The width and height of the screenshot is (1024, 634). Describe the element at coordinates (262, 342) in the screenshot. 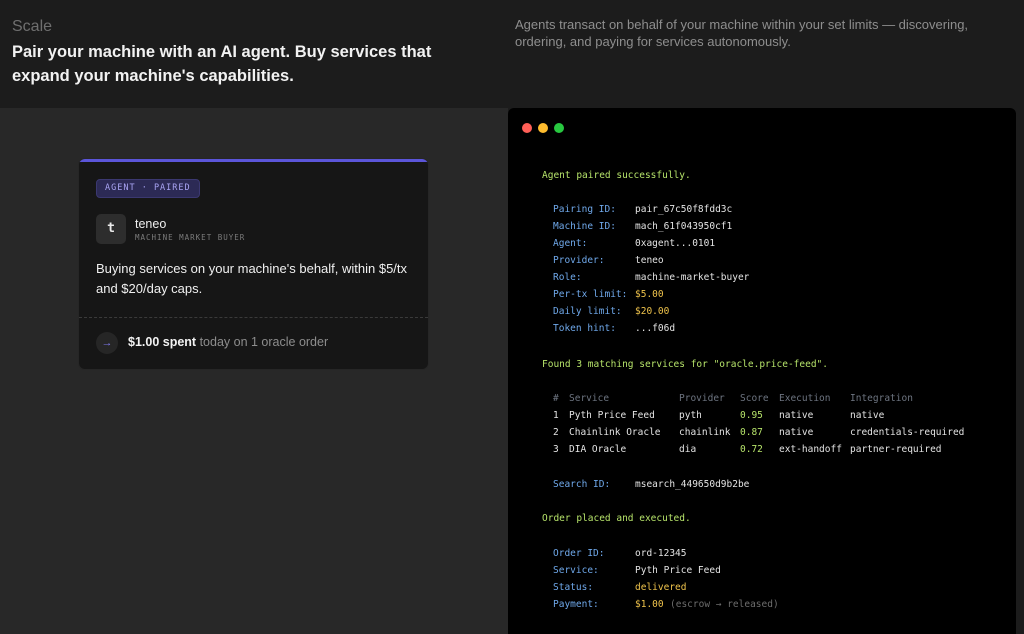

I see `spend-detail: today on 1 oracle order` at that location.